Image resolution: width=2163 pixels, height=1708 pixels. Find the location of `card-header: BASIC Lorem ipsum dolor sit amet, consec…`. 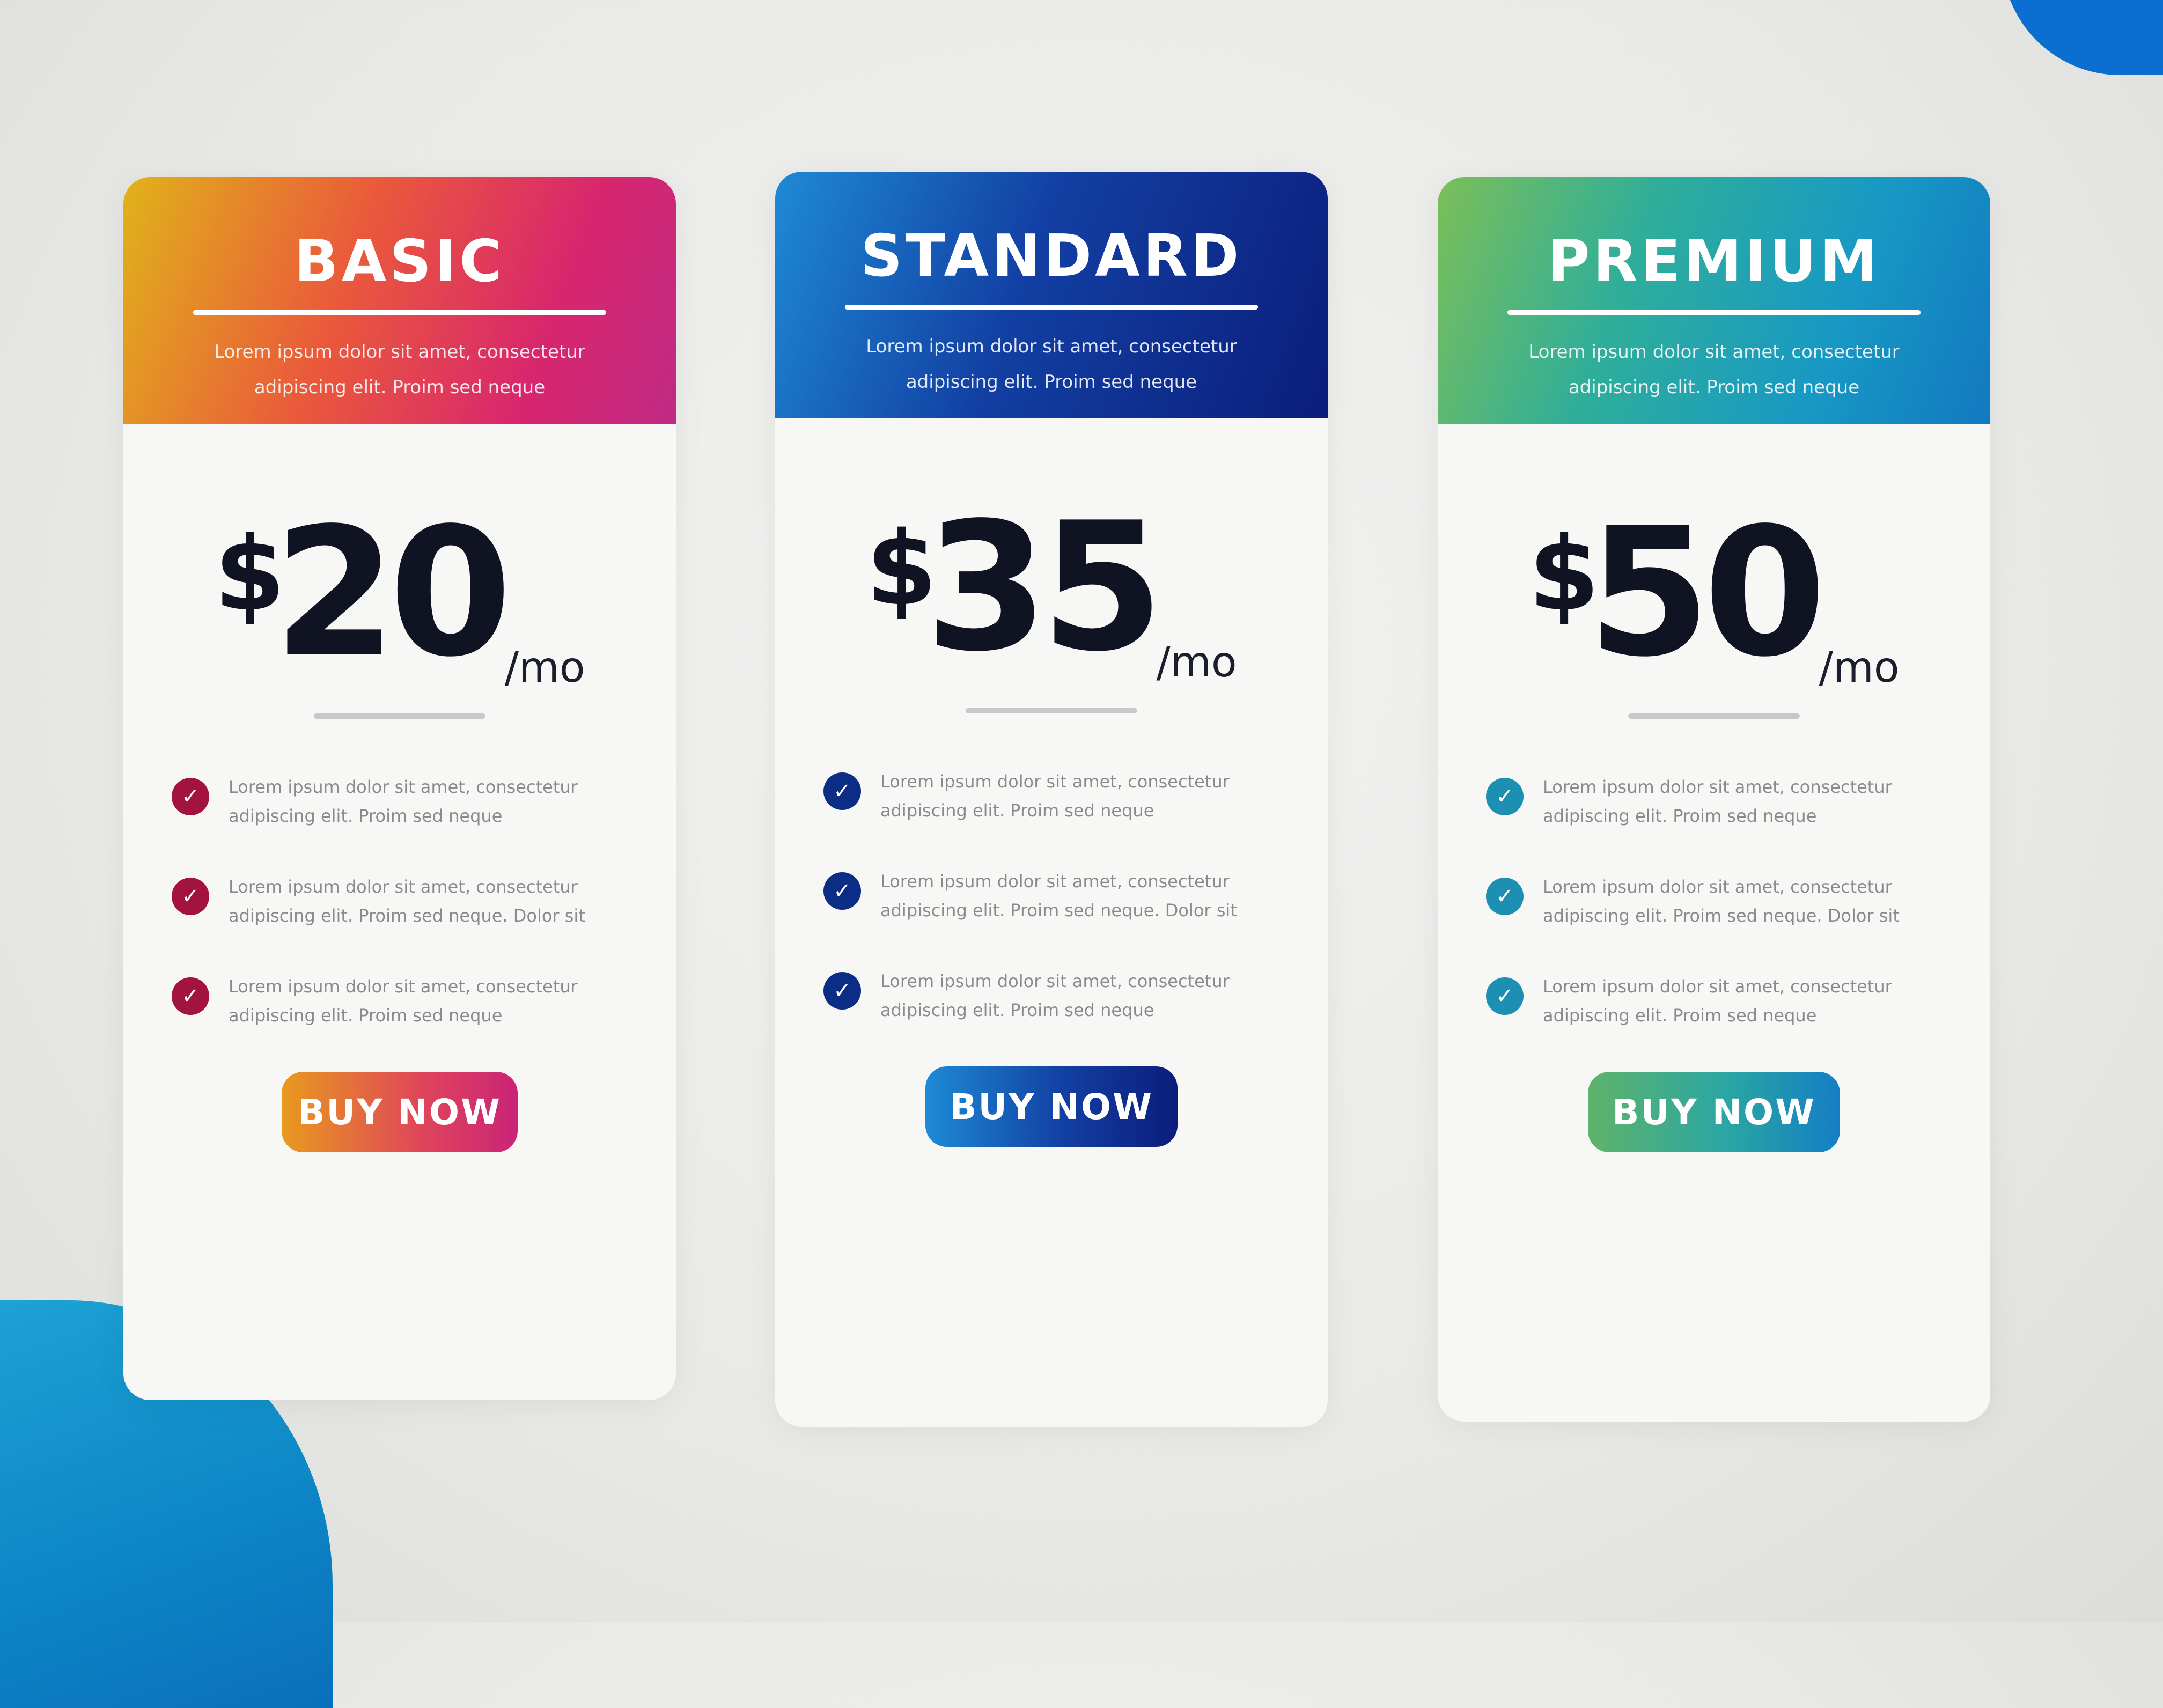

card-header: BASIC Lorem ipsum dolor sit amet, consec… is located at coordinates (400, 300).